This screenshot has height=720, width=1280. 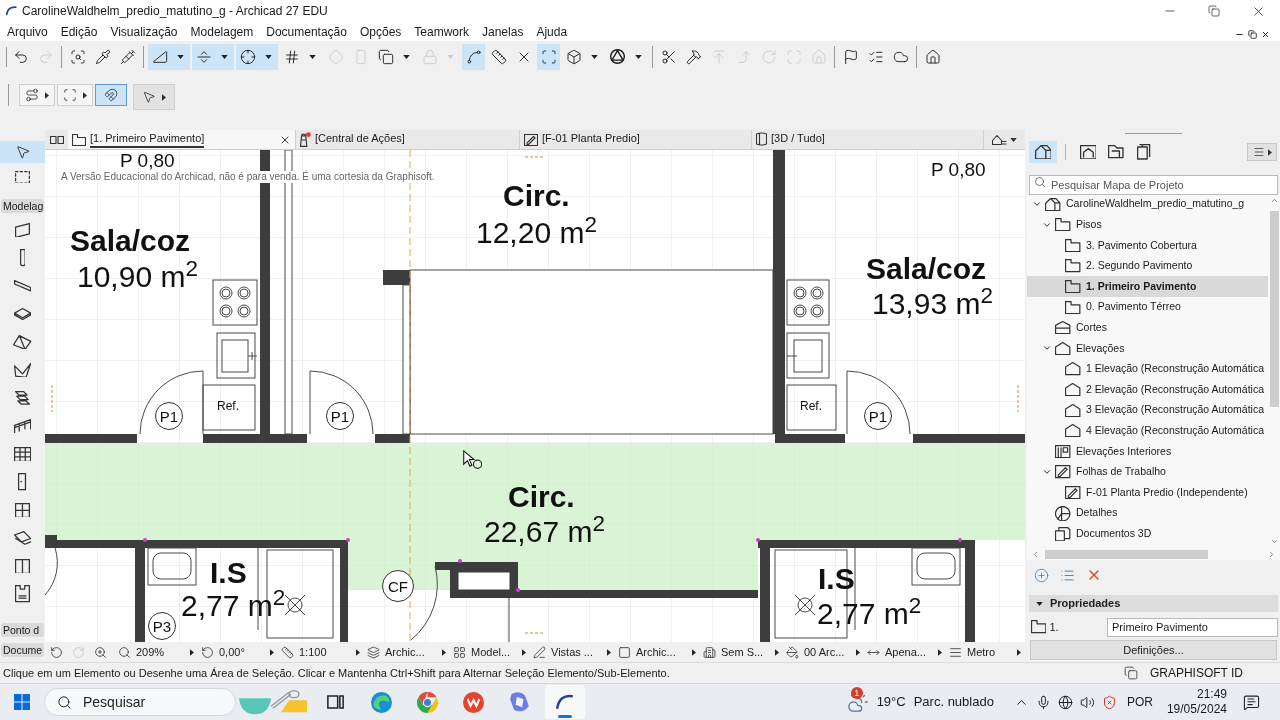 What do you see at coordinates (1262, 152) in the screenshot?
I see `navigator-menu-button` at bounding box center [1262, 152].